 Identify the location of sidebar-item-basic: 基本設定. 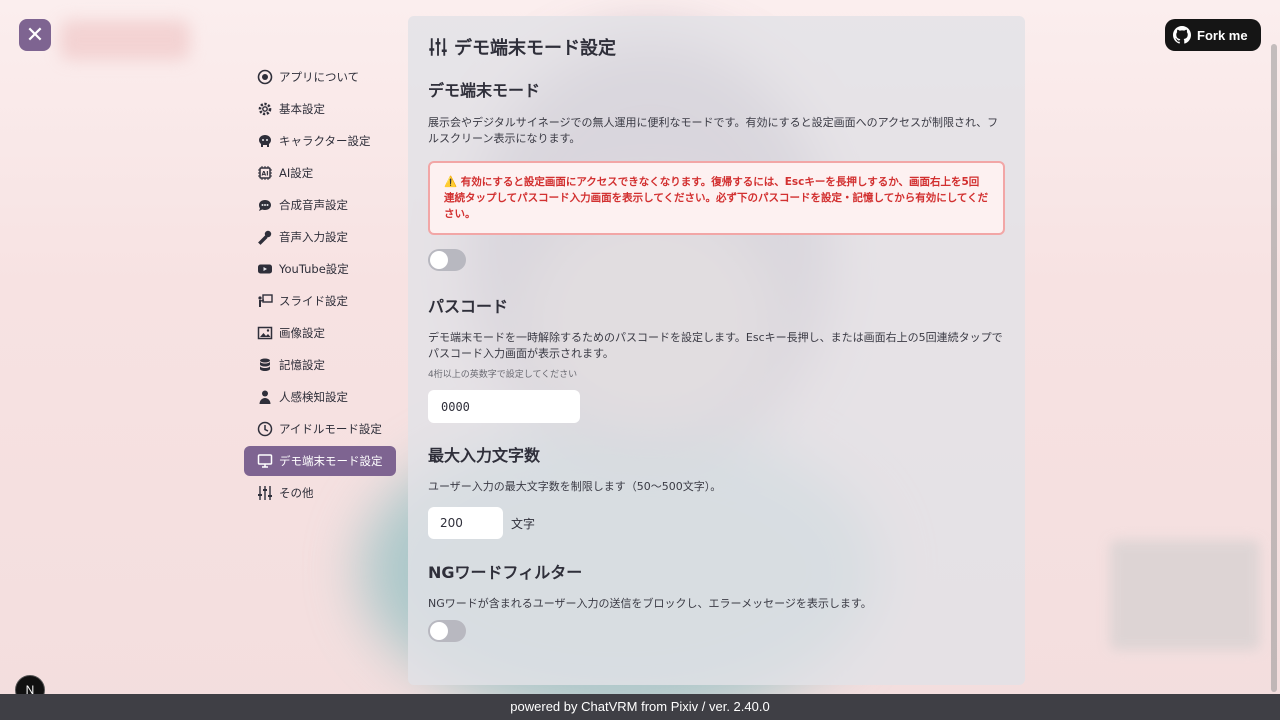
(320, 109).